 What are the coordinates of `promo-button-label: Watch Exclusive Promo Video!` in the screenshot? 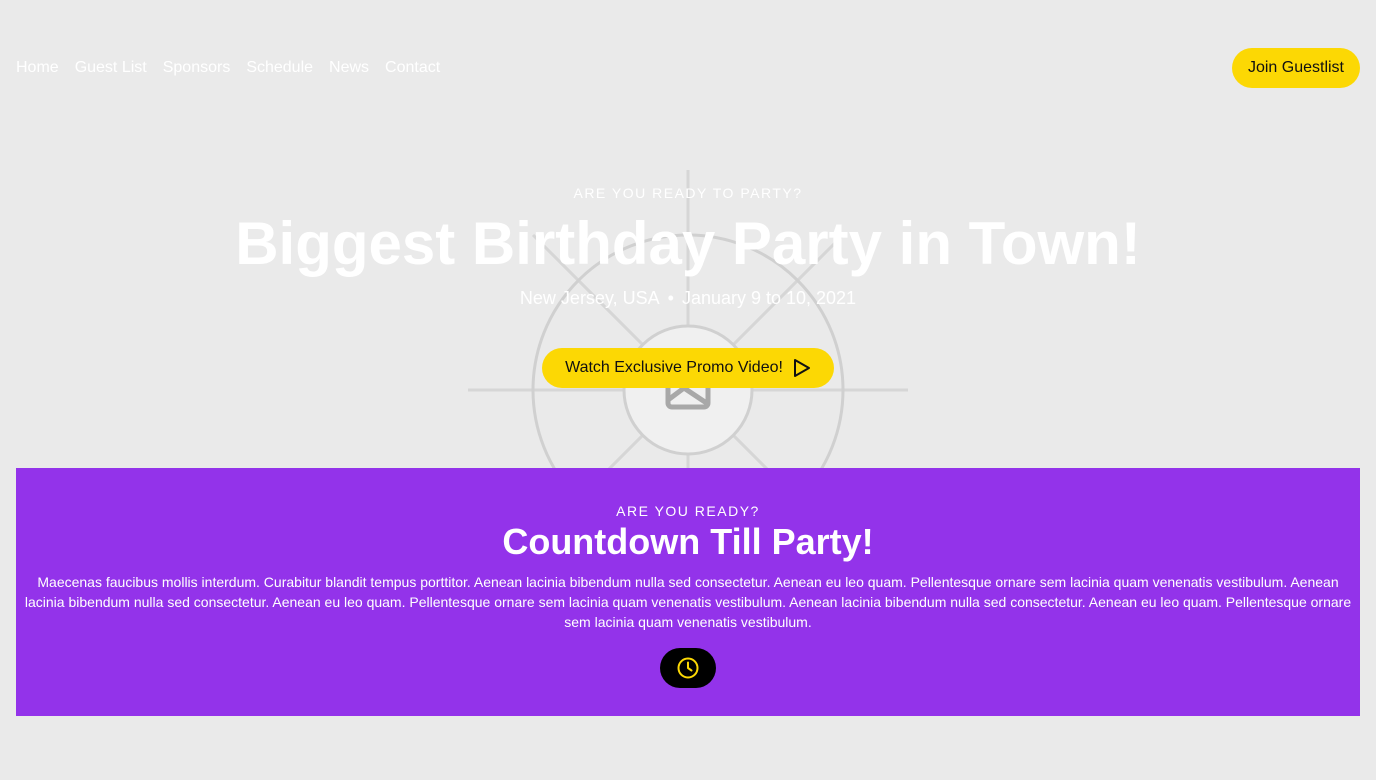 It's located at (674, 367).